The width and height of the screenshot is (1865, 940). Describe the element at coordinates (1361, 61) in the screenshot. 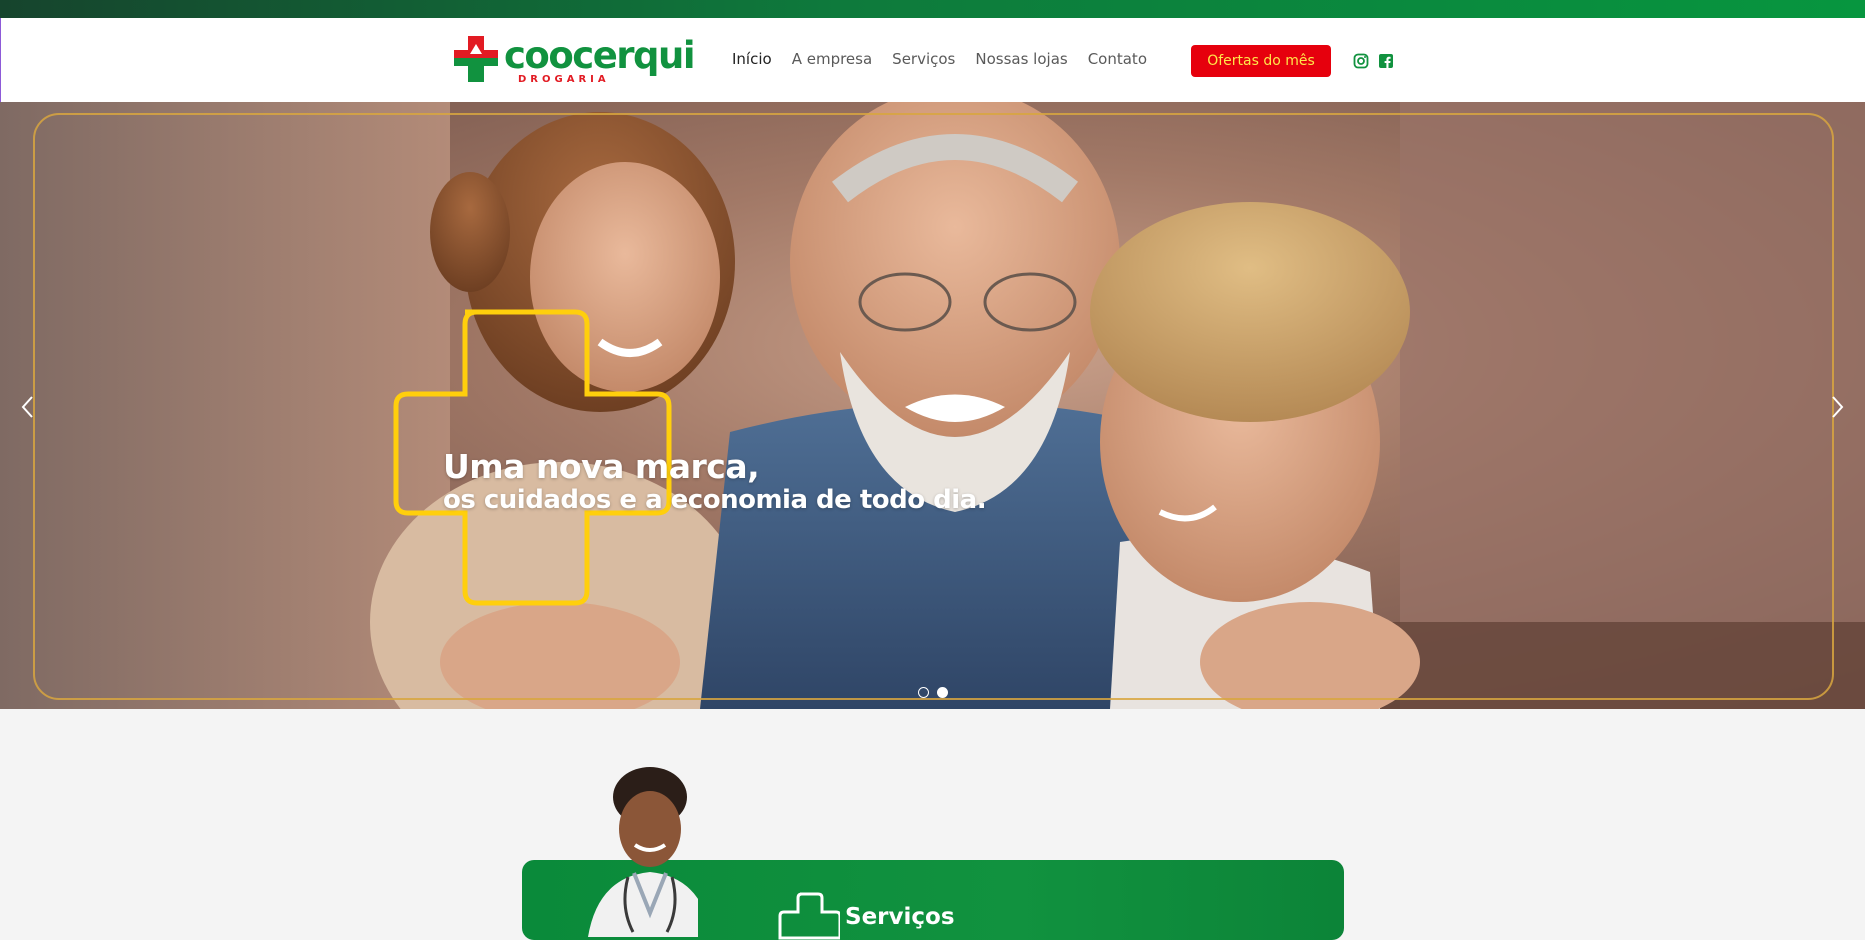

I see `instagram-icon` at that location.